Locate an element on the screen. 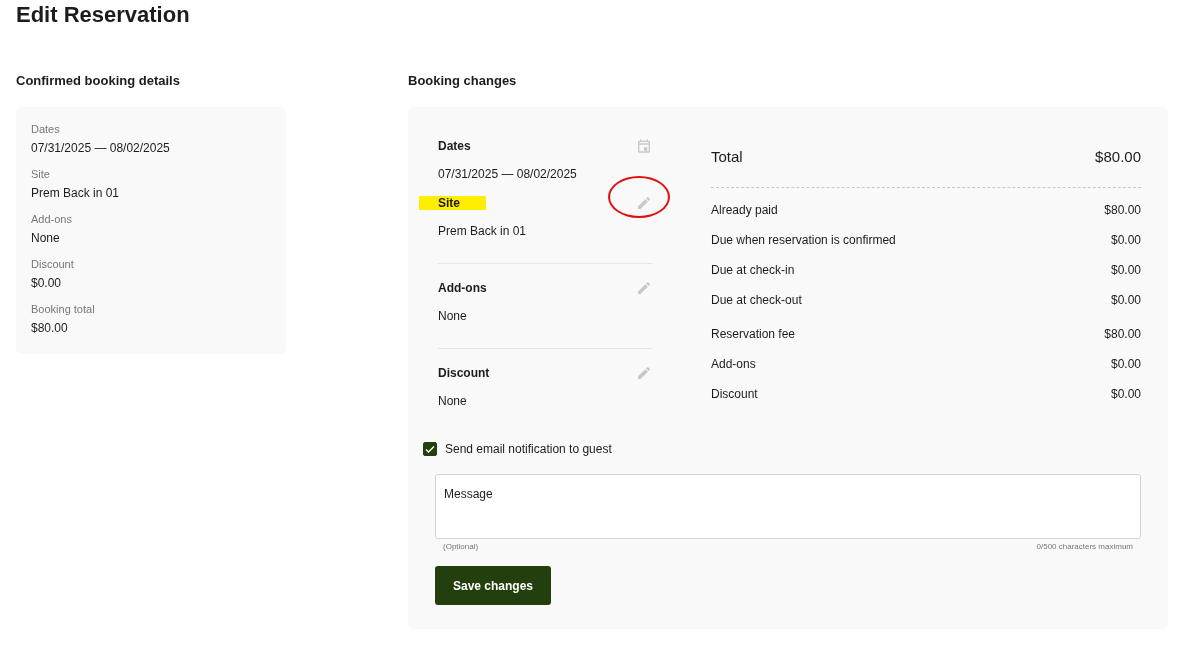 This screenshot has height=661, width=1204. summary-label: Discount is located at coordinates (734, 394).